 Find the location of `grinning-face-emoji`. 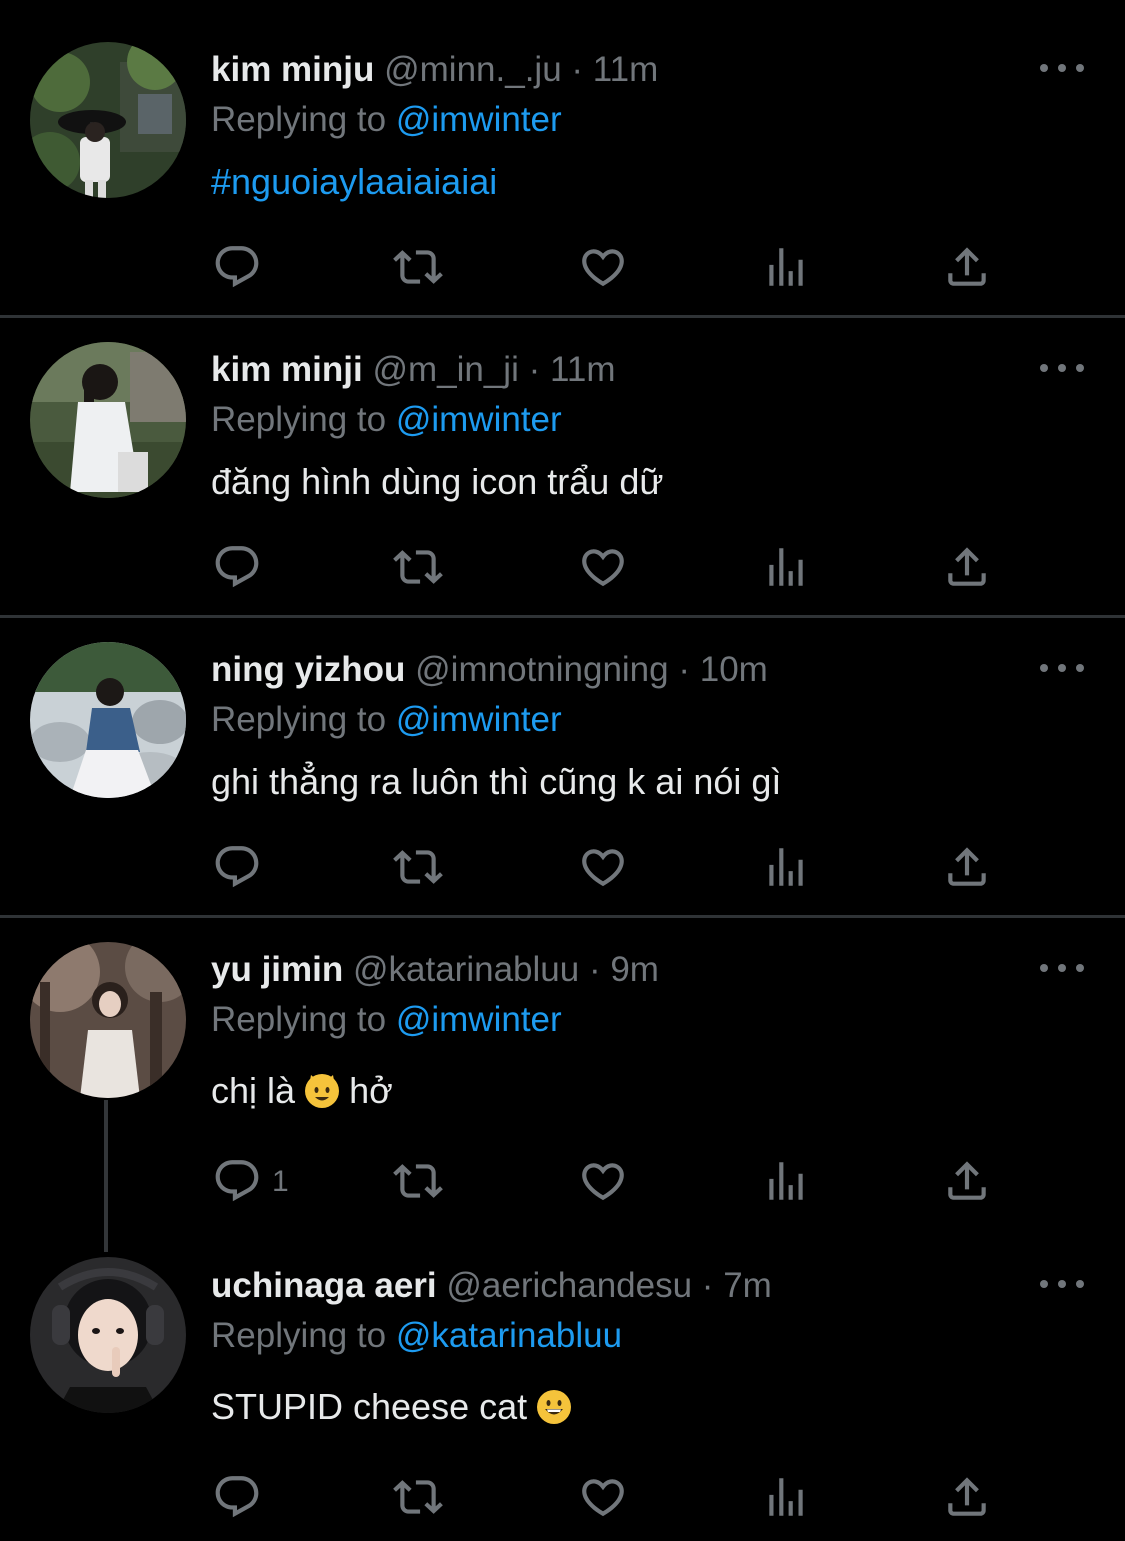

grinning-face-emoji is located at coordinates (554, 1407).